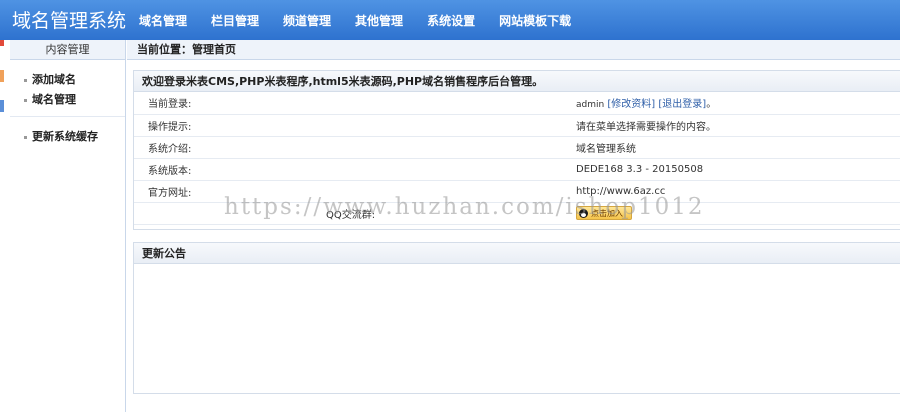 The height and width of the screenshot is (412, 900). Describe the element at coordinates (65, 136) in the screenshot. I see `sidebar-item-label: 更新系统缓存` at that location.